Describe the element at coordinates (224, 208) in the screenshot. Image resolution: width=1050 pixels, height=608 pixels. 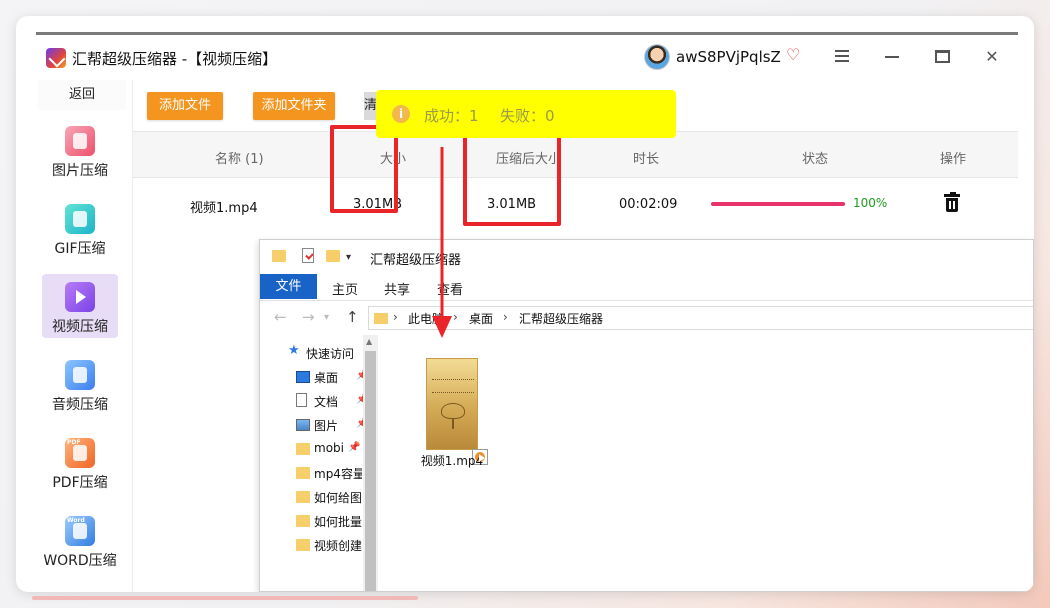
I see `cell-name: 视频1.mp4` at that location.